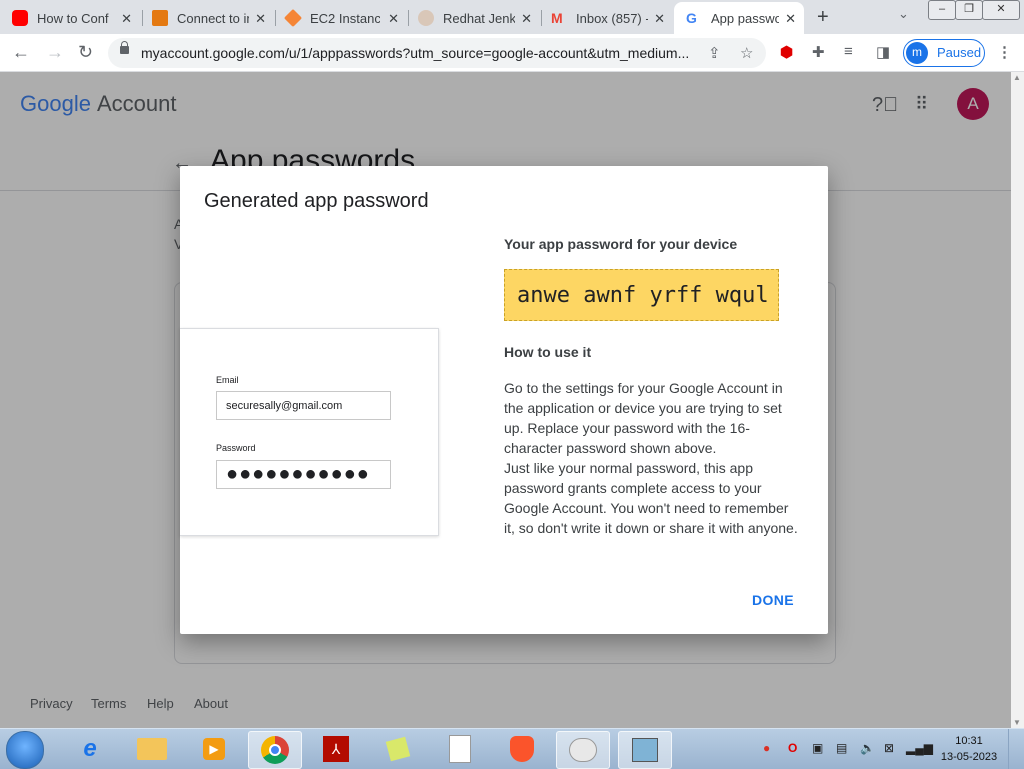  What do you see at coordinates (889, 748) in the screenshot?
I see `network-icon: ⊠` at bounding box center [889, 748].